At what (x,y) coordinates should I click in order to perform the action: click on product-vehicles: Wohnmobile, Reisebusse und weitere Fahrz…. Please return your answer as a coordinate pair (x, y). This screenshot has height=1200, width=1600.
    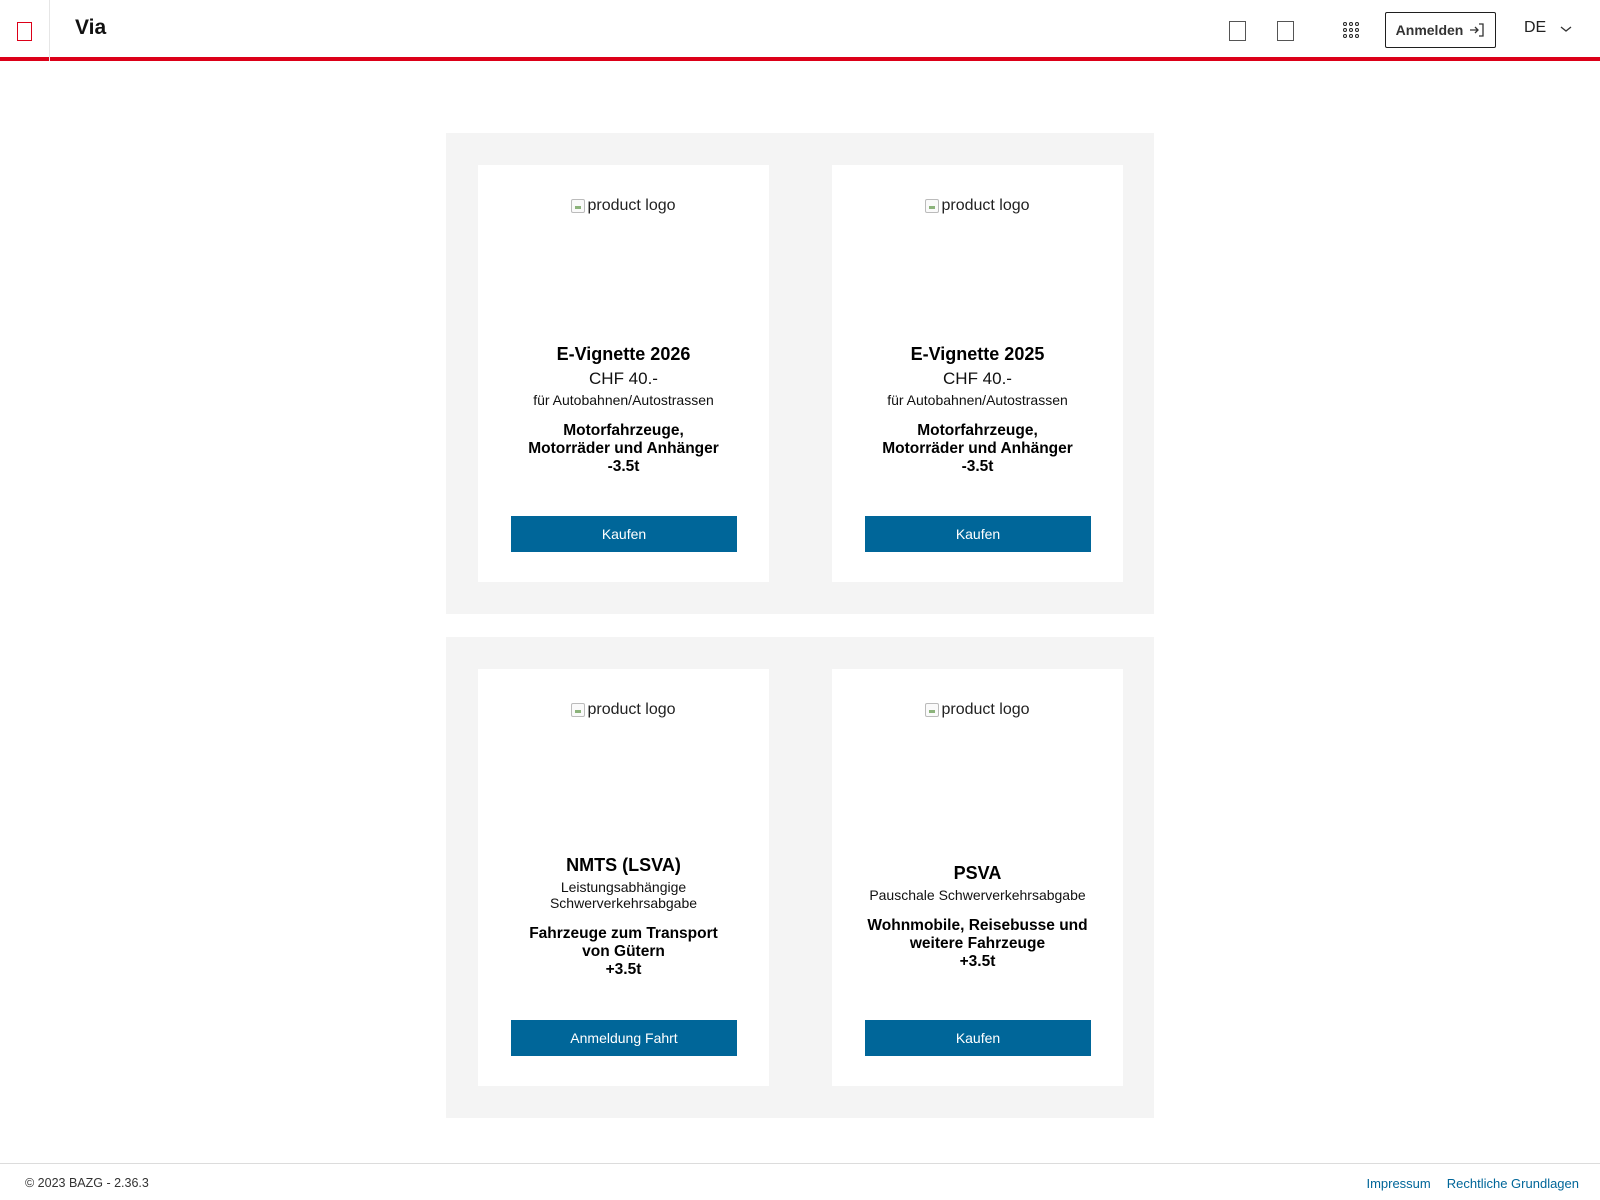
    Looking at the image, I should click on (977, 943).